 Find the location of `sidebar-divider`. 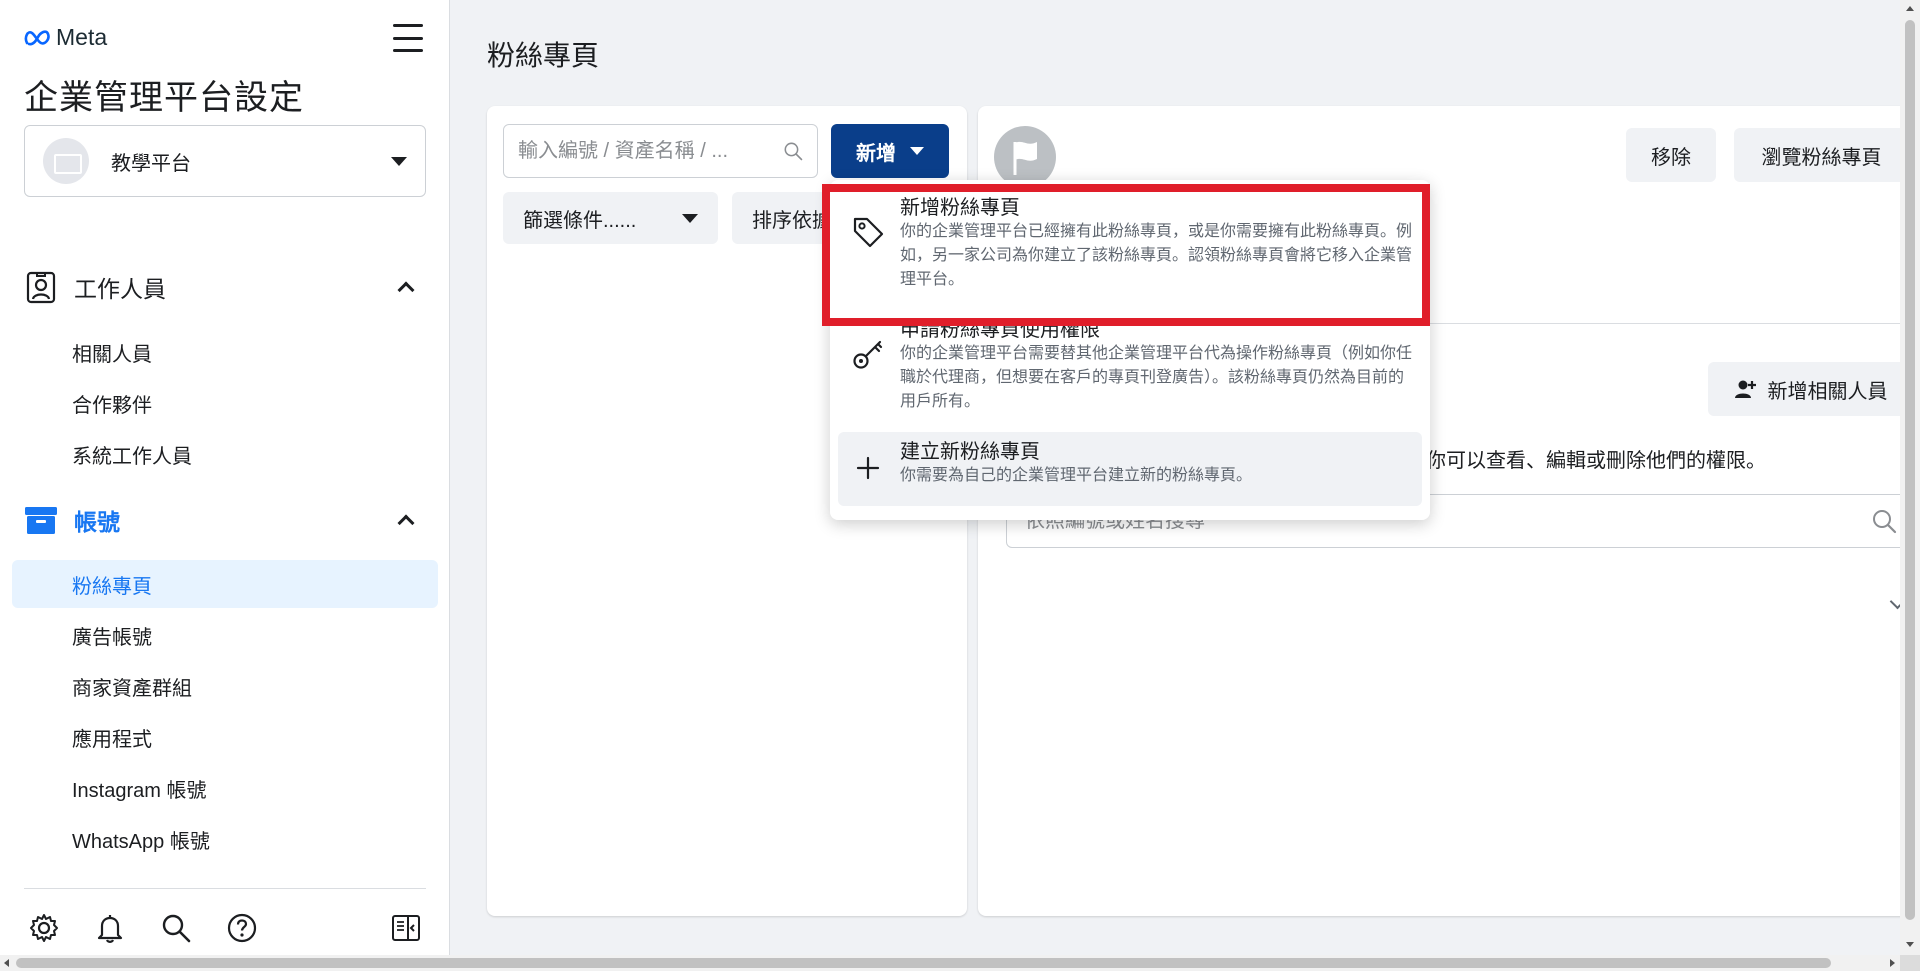

sidebar-divider is located at coordinates (225, 888).